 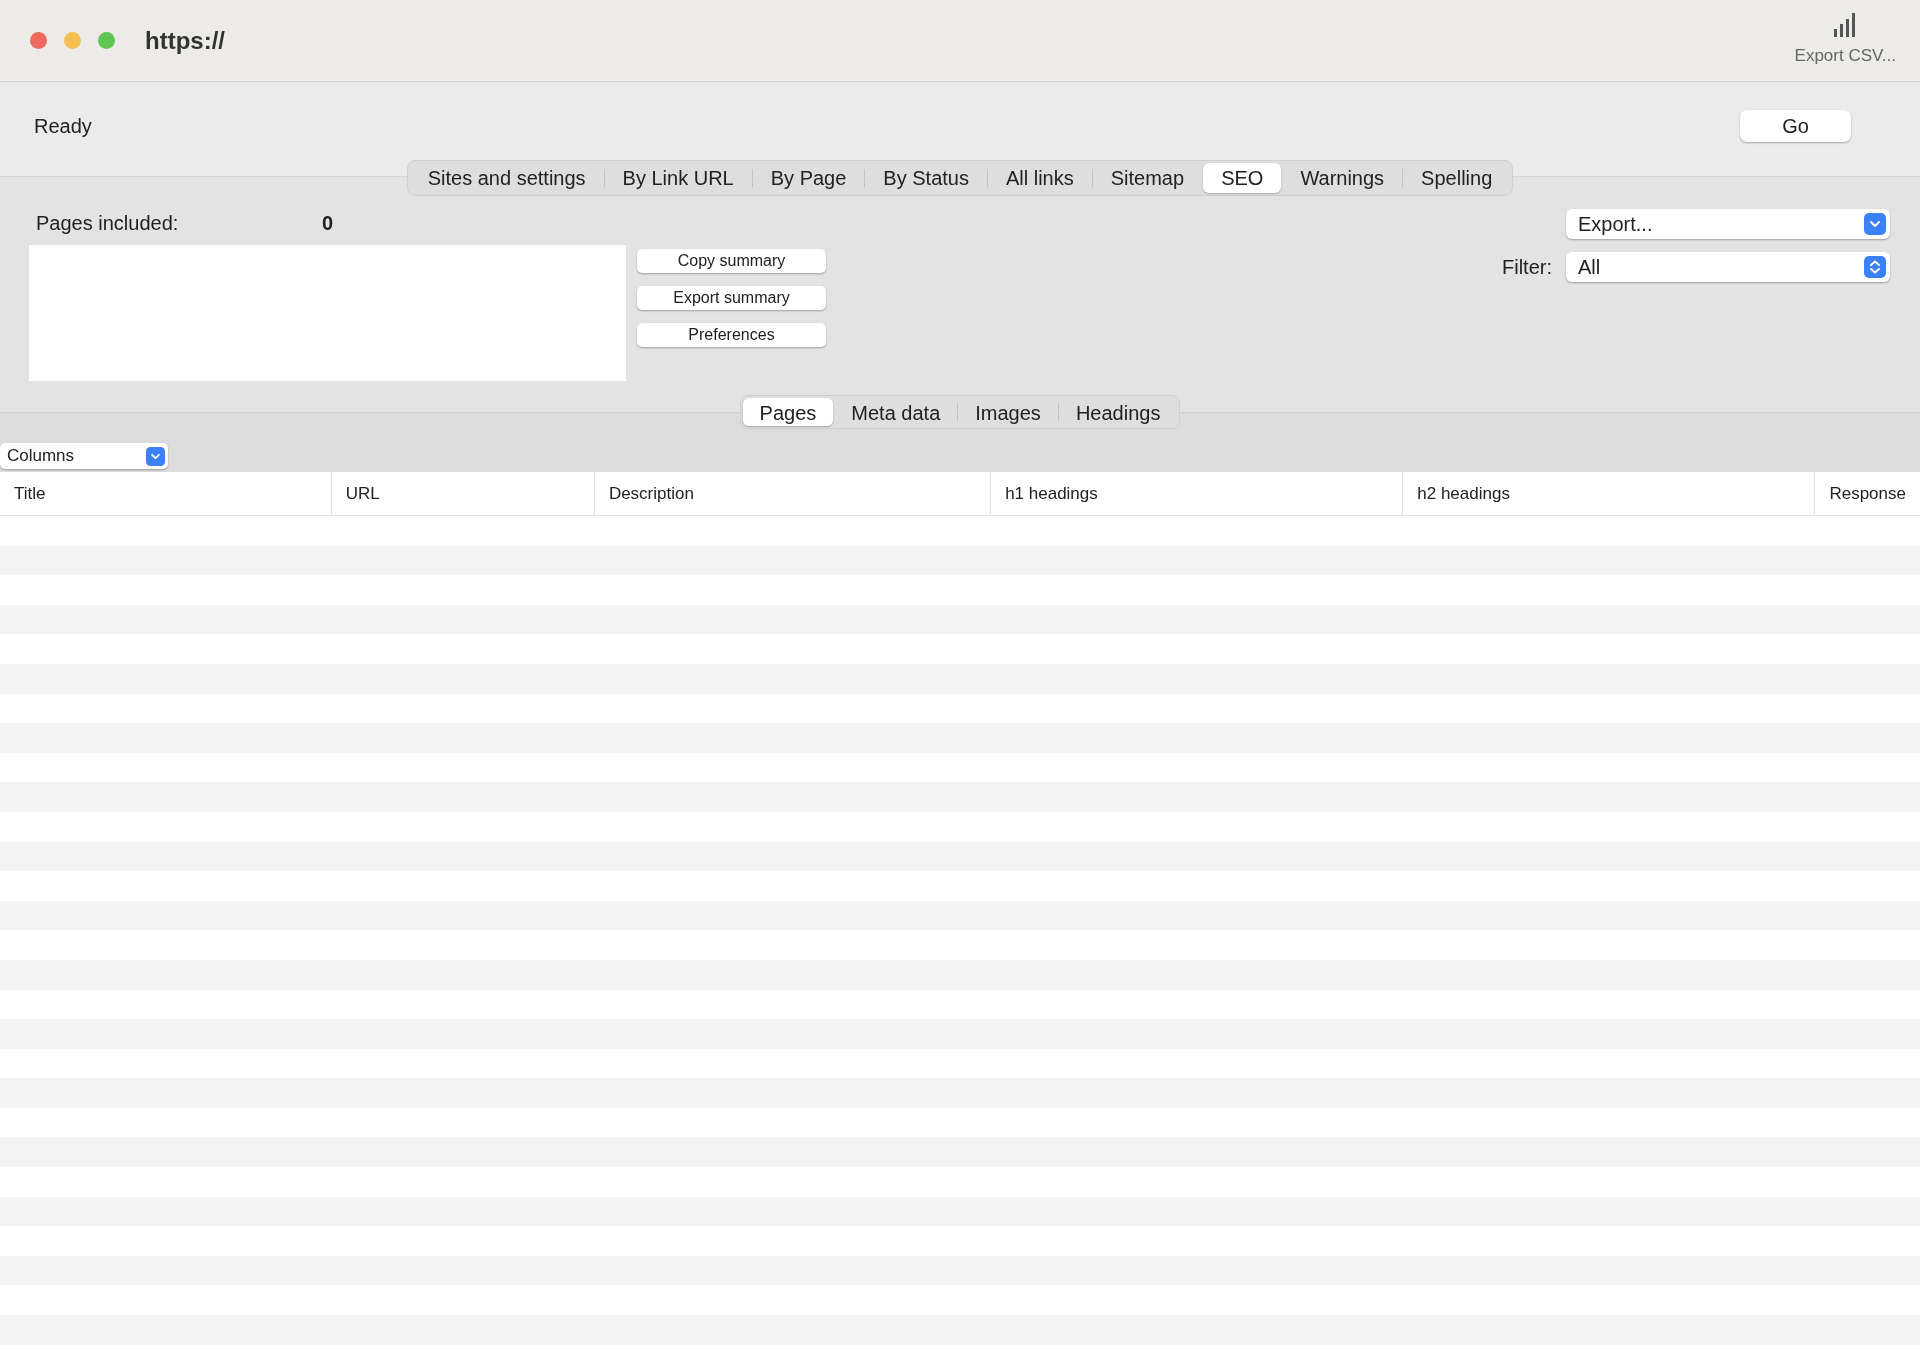 What do you see at coordinates (1463, 493) in the screenshot?
I see `column-header: h2 headings` at bounding box center [1463, 493].